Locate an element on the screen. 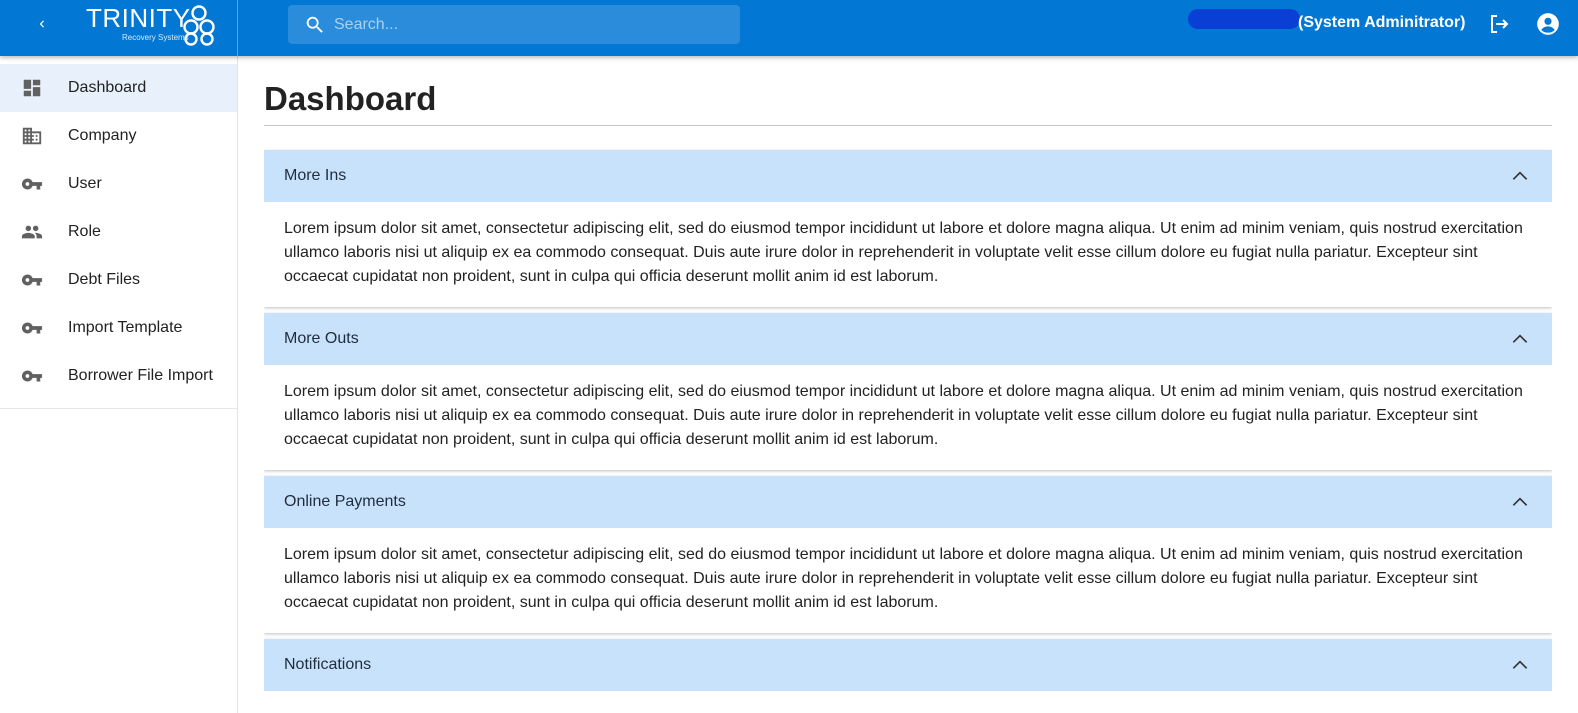 The height and width of the screenshot is (713, 1578). accordion-header: Notifications is located at coordinates (908, 665).